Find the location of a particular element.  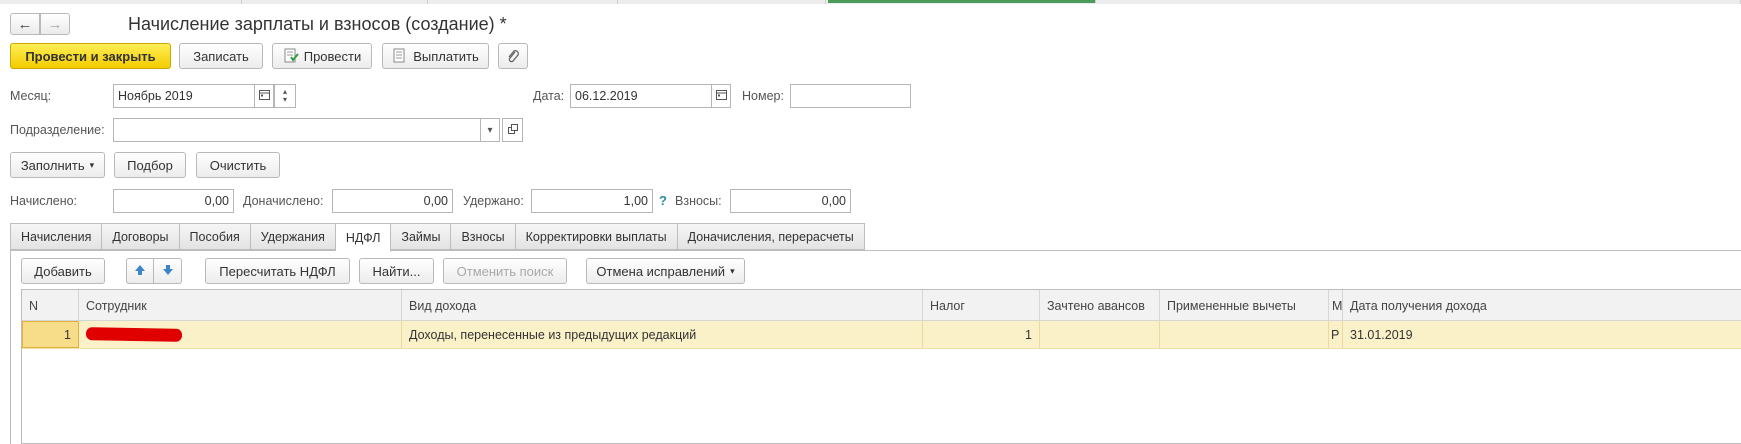

month-stepper: ▴ ▾ is located at coordinates (285, 96).